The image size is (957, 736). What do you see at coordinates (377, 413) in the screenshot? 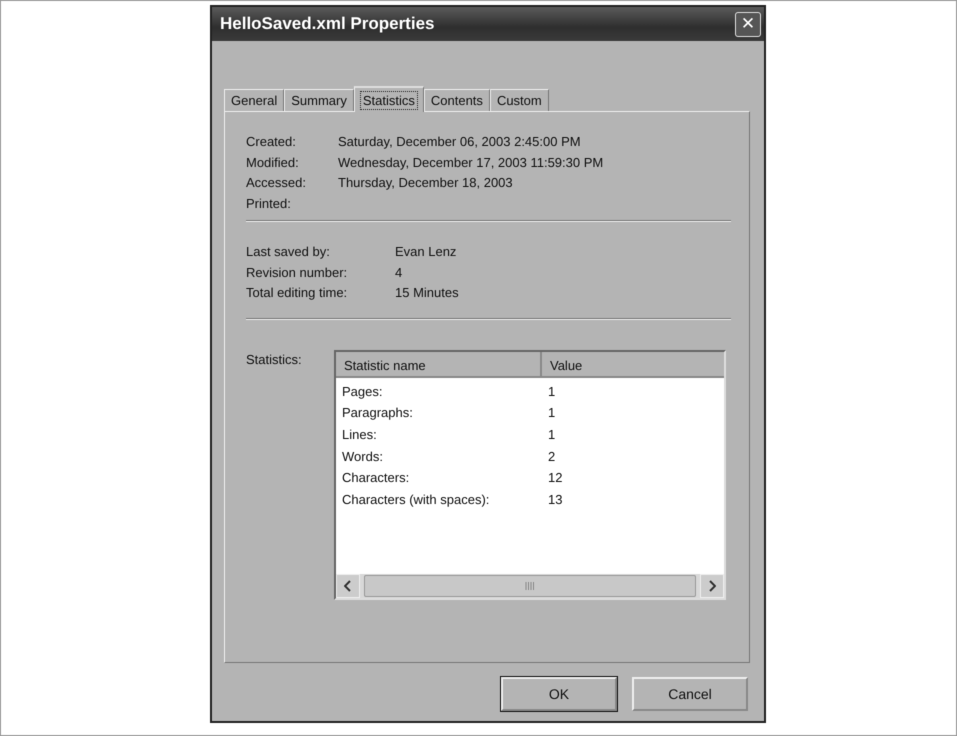
I see `table-cell-text: Paragraphs:` at bounding box center [377, 413].